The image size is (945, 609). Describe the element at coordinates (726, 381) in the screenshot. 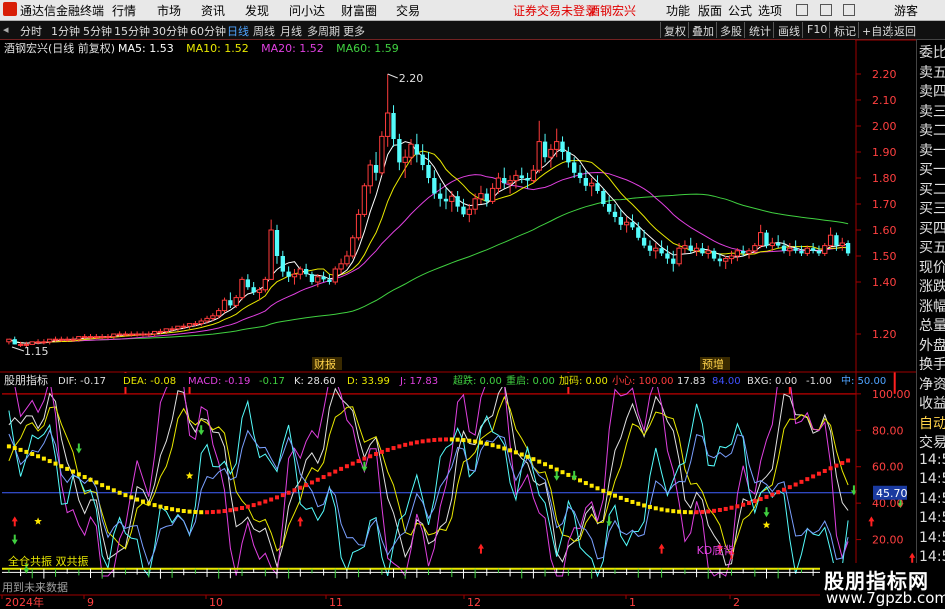

I see `indicator-legend-12: 84.00` at that location.